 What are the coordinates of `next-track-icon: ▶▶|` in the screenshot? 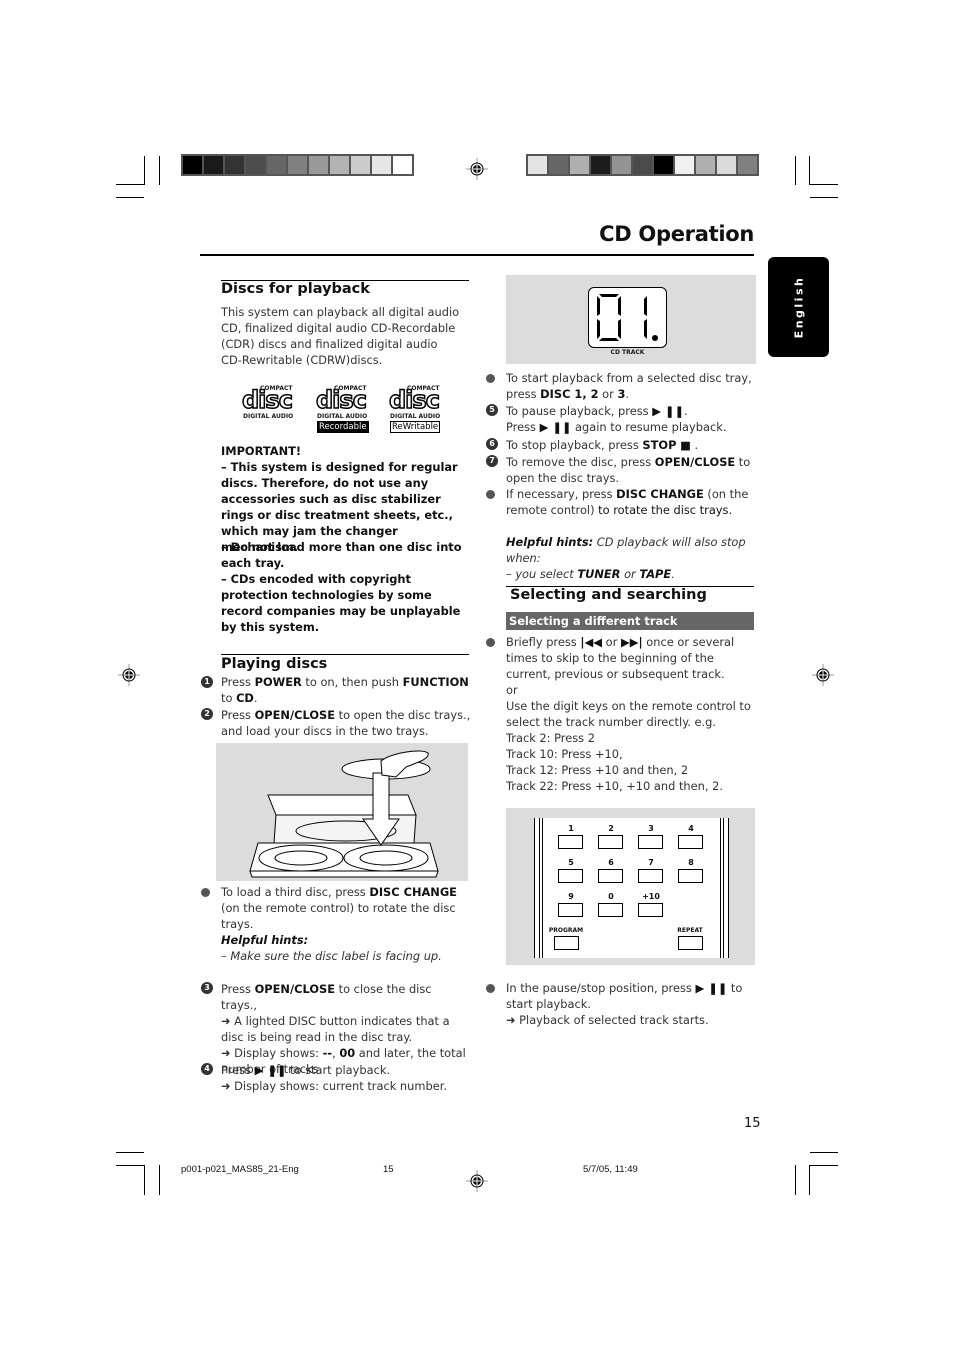 It's located at (631, 642).